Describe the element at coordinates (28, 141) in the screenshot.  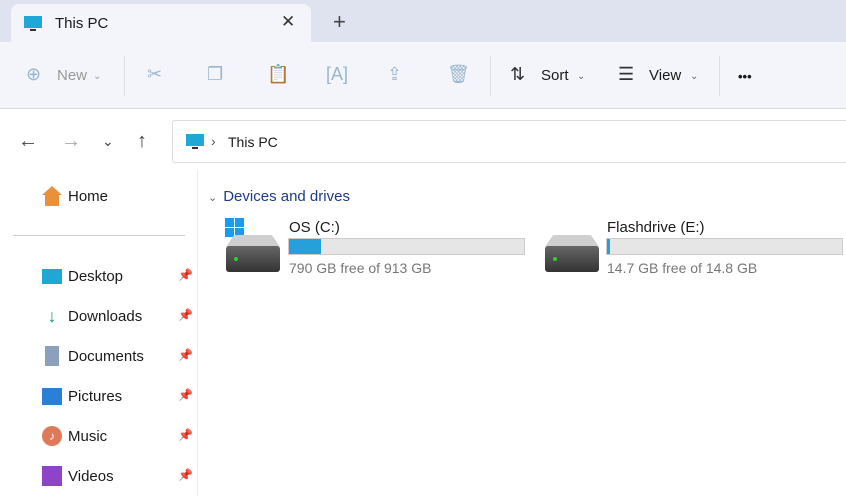
I see `back-button: ←` at that location.